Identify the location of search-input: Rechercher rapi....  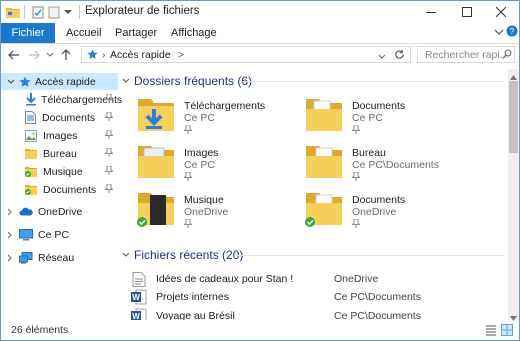
(466, 55).